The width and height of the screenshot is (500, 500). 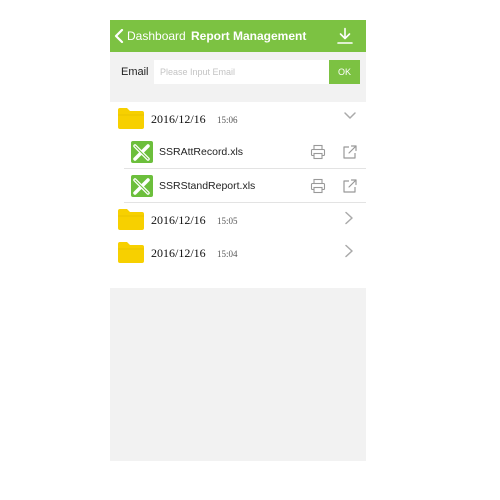 What do you see at coordinates (227, 254) in the screenshot?
I see `group-time: 15:04` at bounding box center [227, 254].